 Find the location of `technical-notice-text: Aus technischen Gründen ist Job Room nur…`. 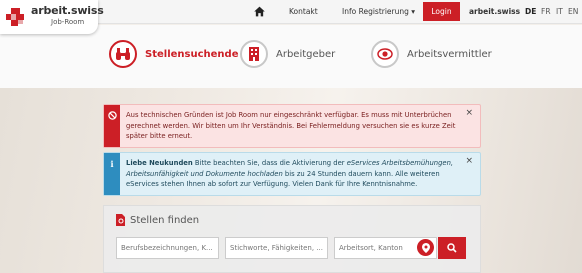

technical-notice-text: Aus technischen Gründen ist Job Room nur… is located at coordinates (291, 125).